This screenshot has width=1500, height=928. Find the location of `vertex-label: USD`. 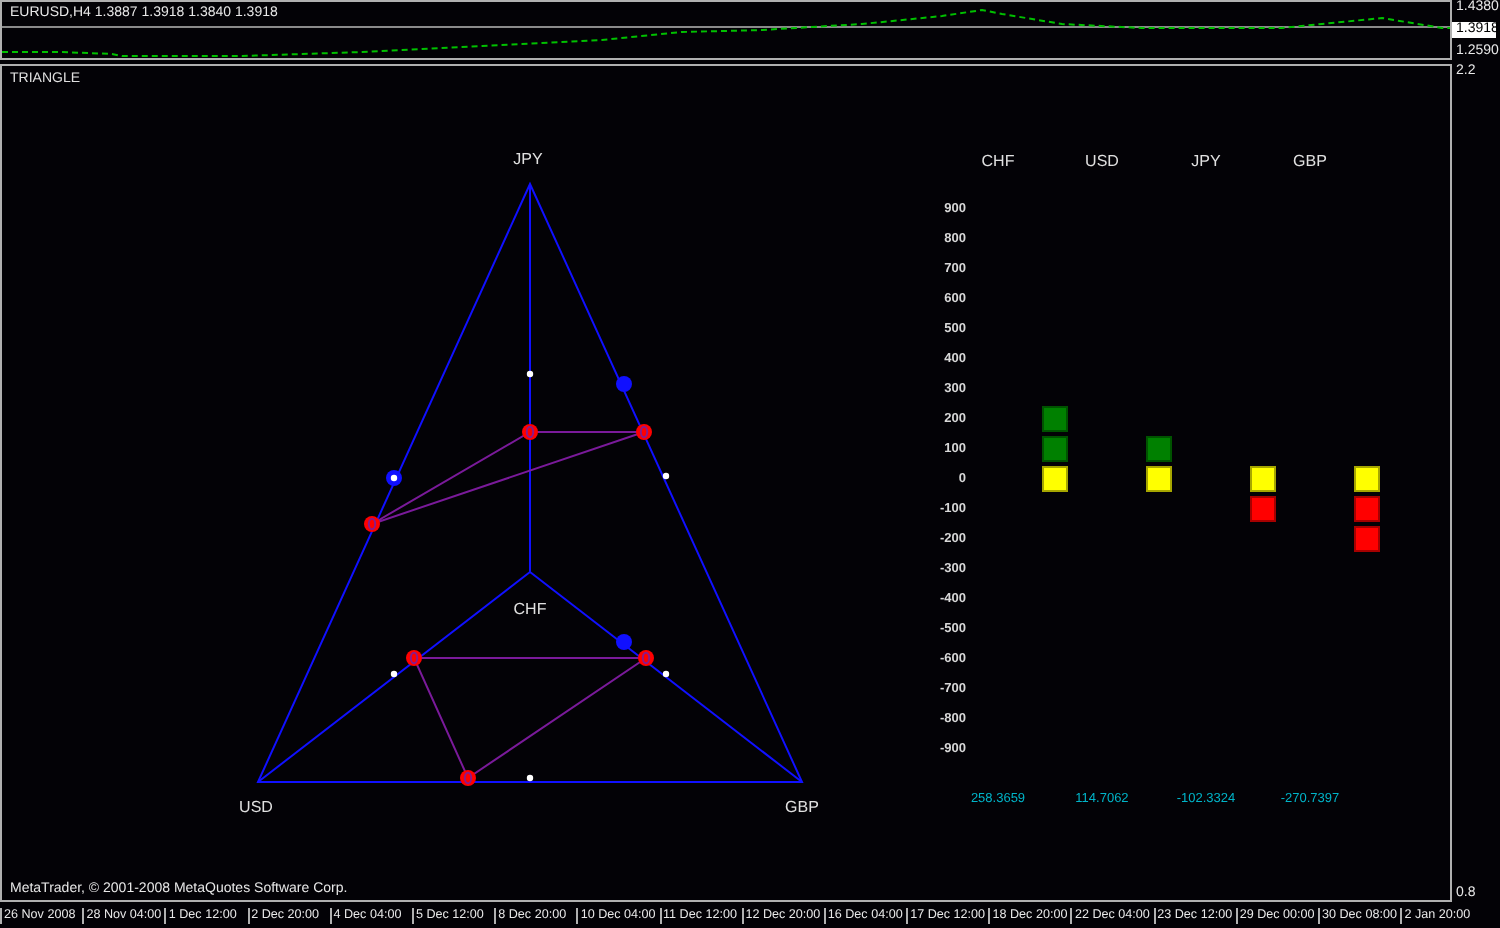

vertex-label: USD is located at coordinates (256, 807).